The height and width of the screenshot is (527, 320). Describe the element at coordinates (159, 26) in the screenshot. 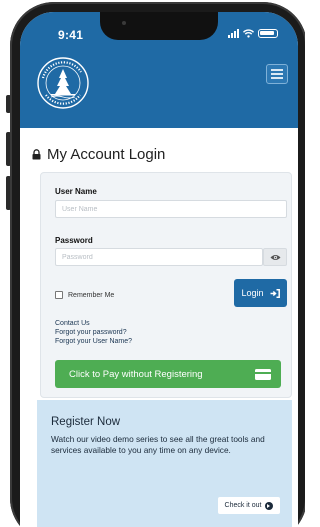

I see `phone-notch` at that location.